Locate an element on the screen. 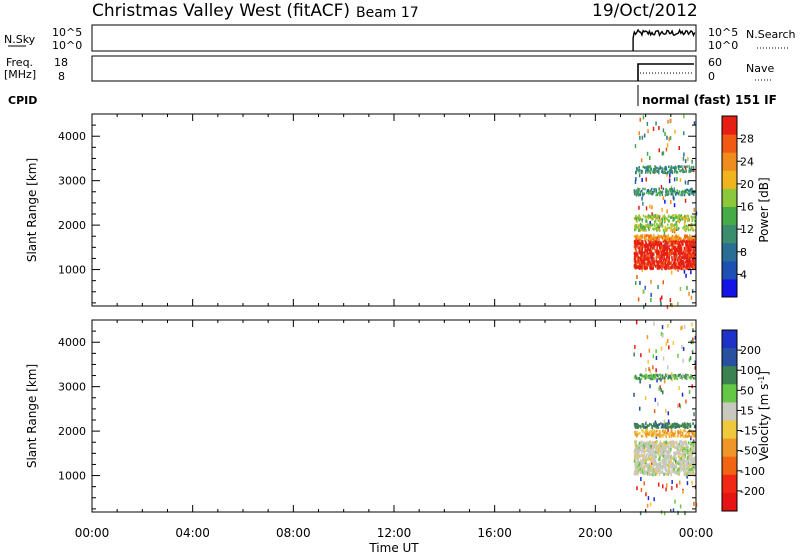 The height and width of the screenshot is (554, 800). power-colorbar: 4 8 12 16 20 24 28 is located at coordinates (737, 206).